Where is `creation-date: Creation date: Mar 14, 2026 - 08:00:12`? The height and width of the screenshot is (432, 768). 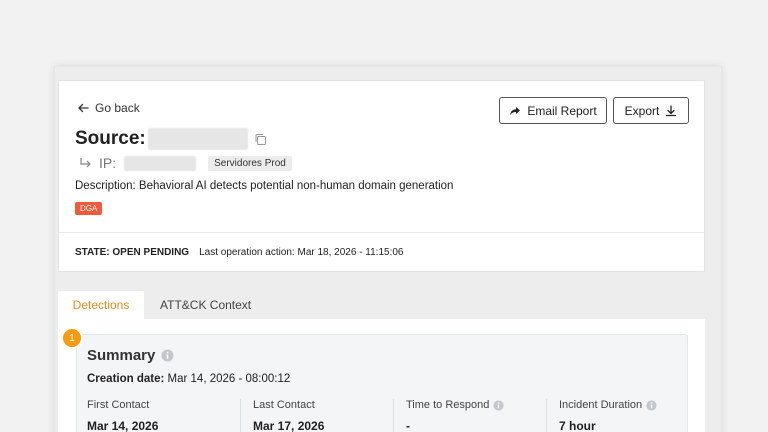
creation-date: Creation date: Mar 14, 2026 - 08:00:12 is located at coordinates (188, 379).